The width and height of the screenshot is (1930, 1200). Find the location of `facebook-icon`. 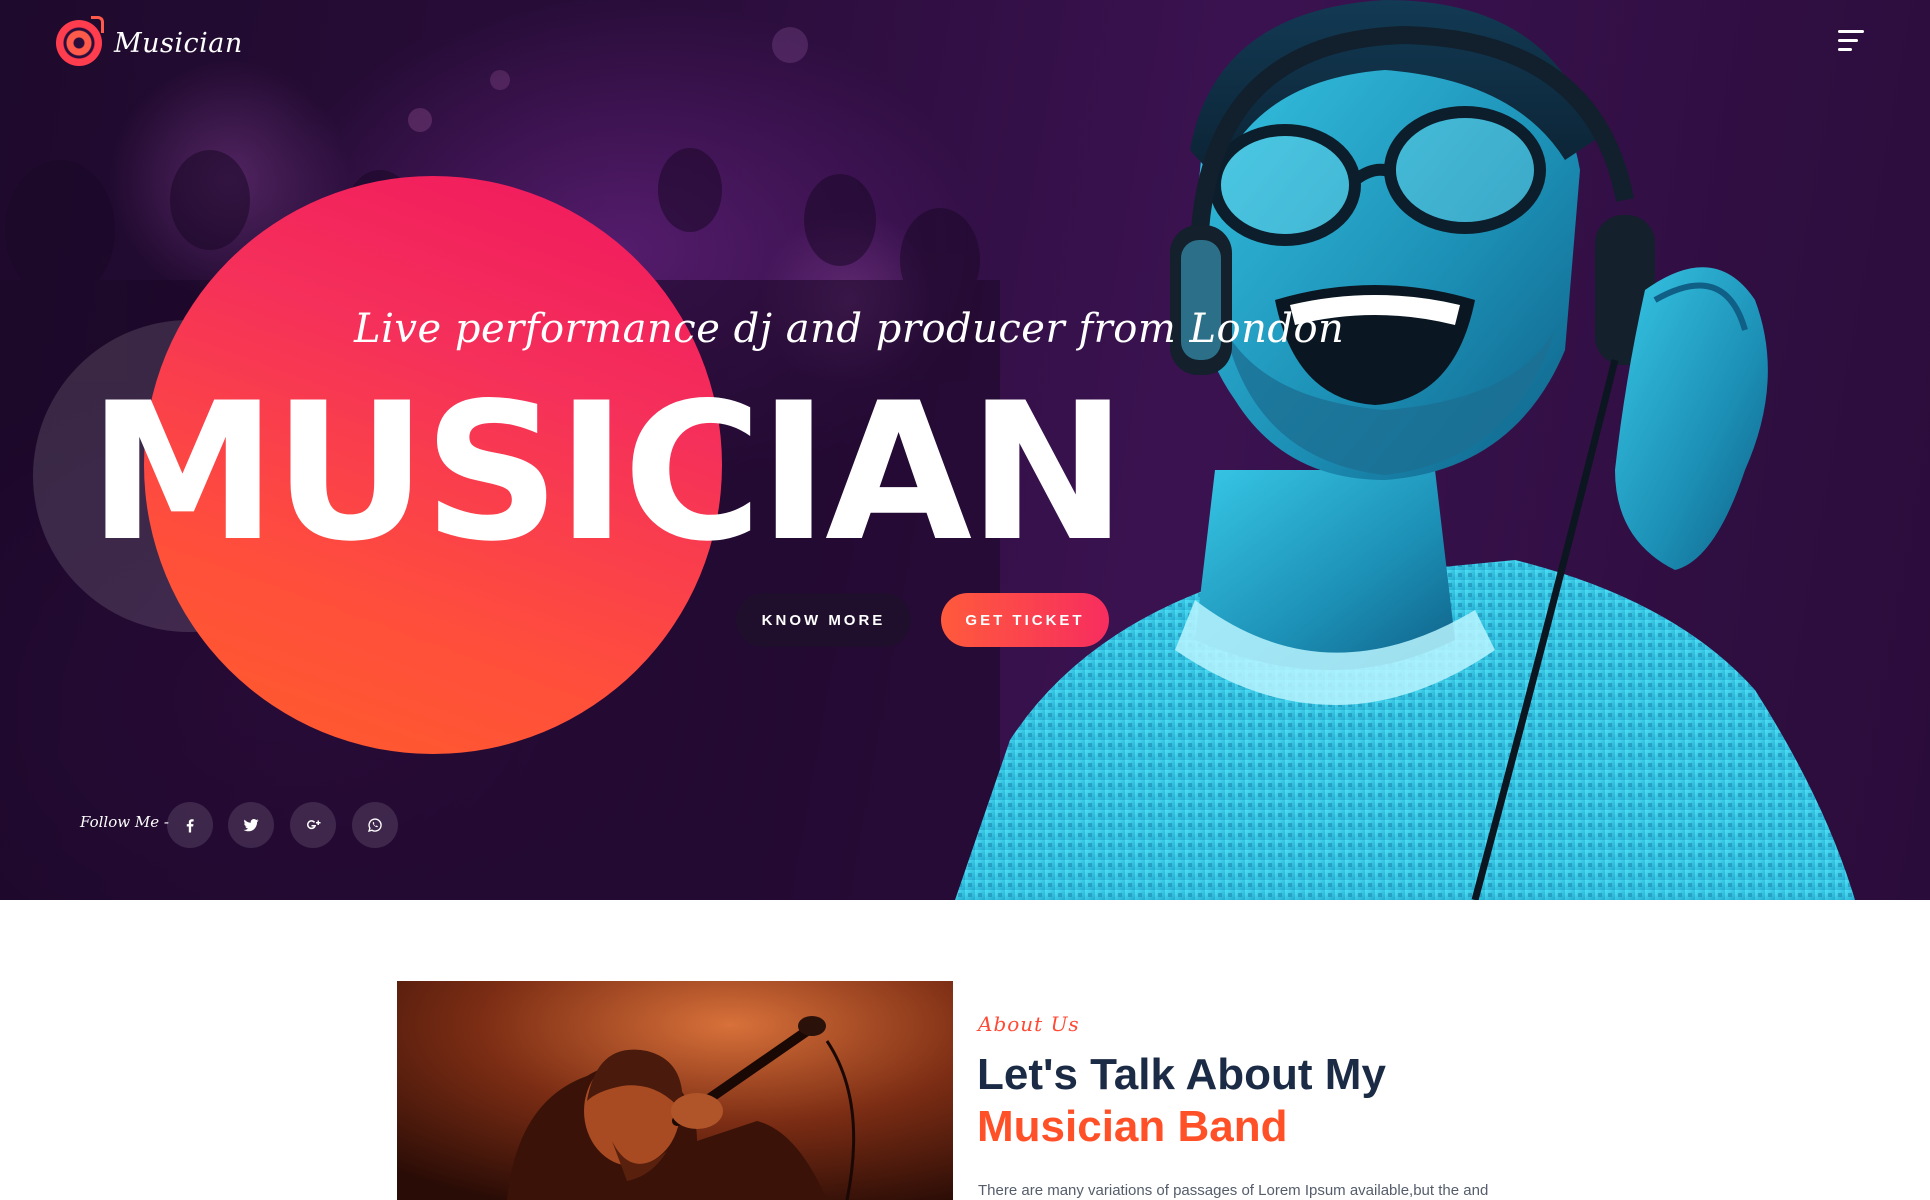

facebook-icon is located at coordinates (190, 825).